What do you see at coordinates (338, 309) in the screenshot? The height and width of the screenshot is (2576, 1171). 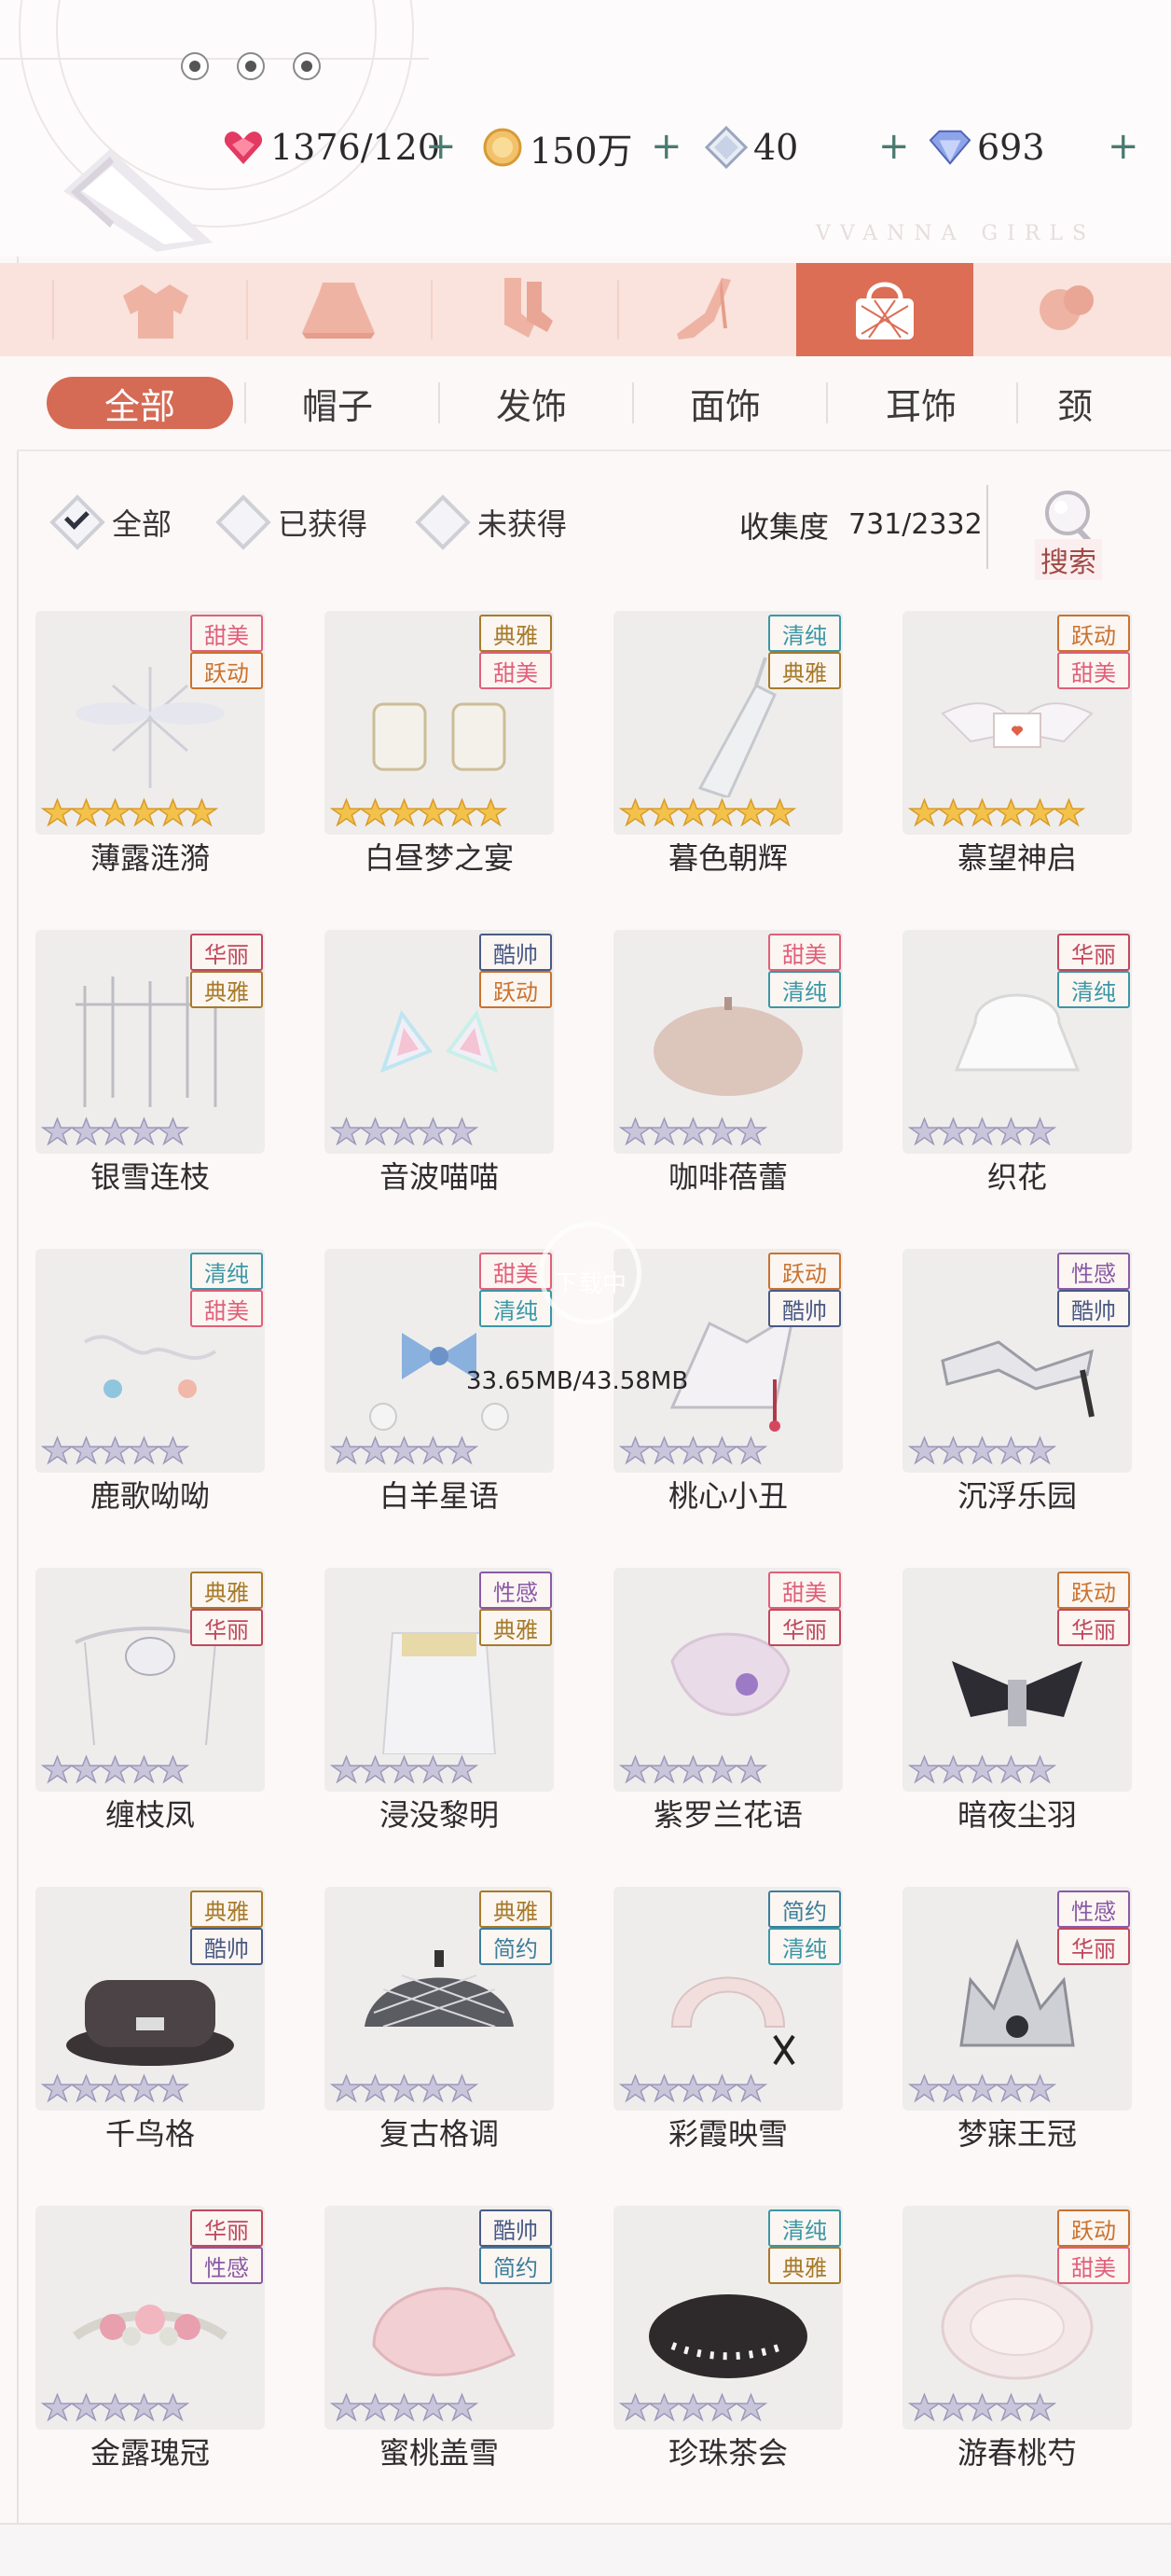 I see `tab-skirt` at bounding box center [338, 309].